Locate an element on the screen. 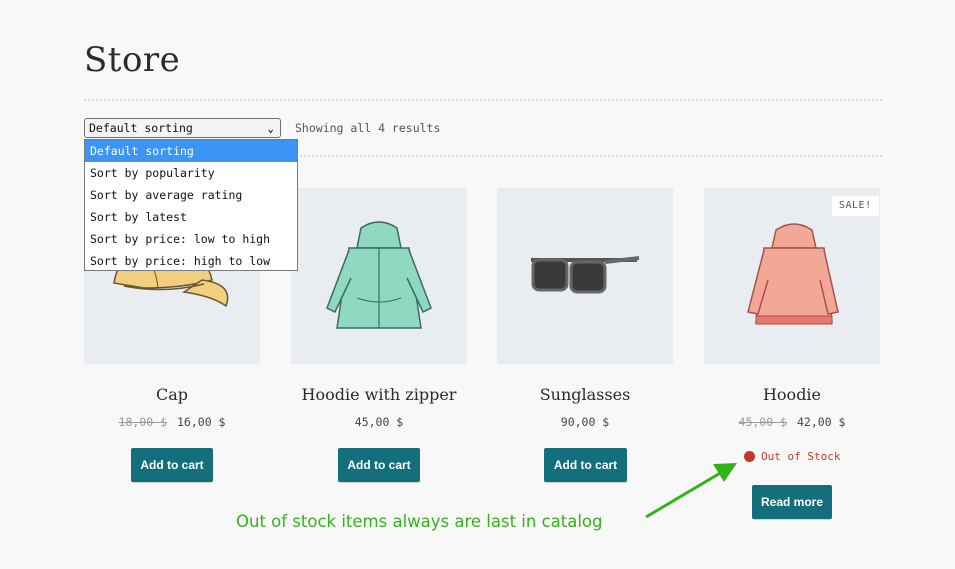 The width and height of the screenshot is (955, 569). sort-select-value: Default sorting is located at coordinates (141, 128).